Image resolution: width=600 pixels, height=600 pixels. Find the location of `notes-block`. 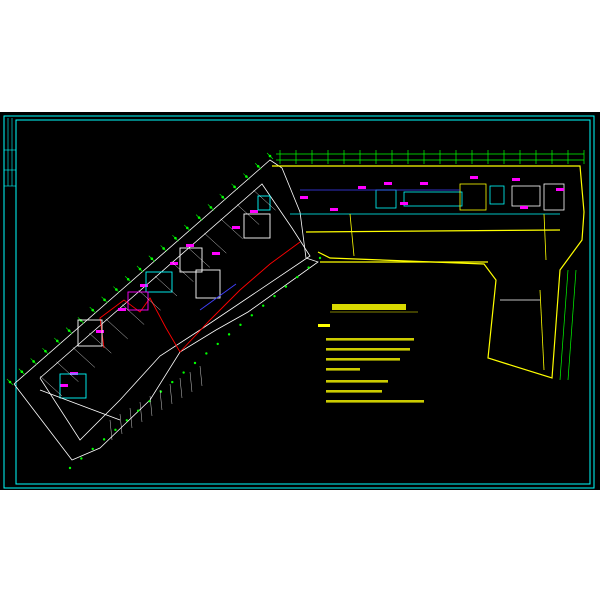

notes-block is located at coordinates (371, 353).